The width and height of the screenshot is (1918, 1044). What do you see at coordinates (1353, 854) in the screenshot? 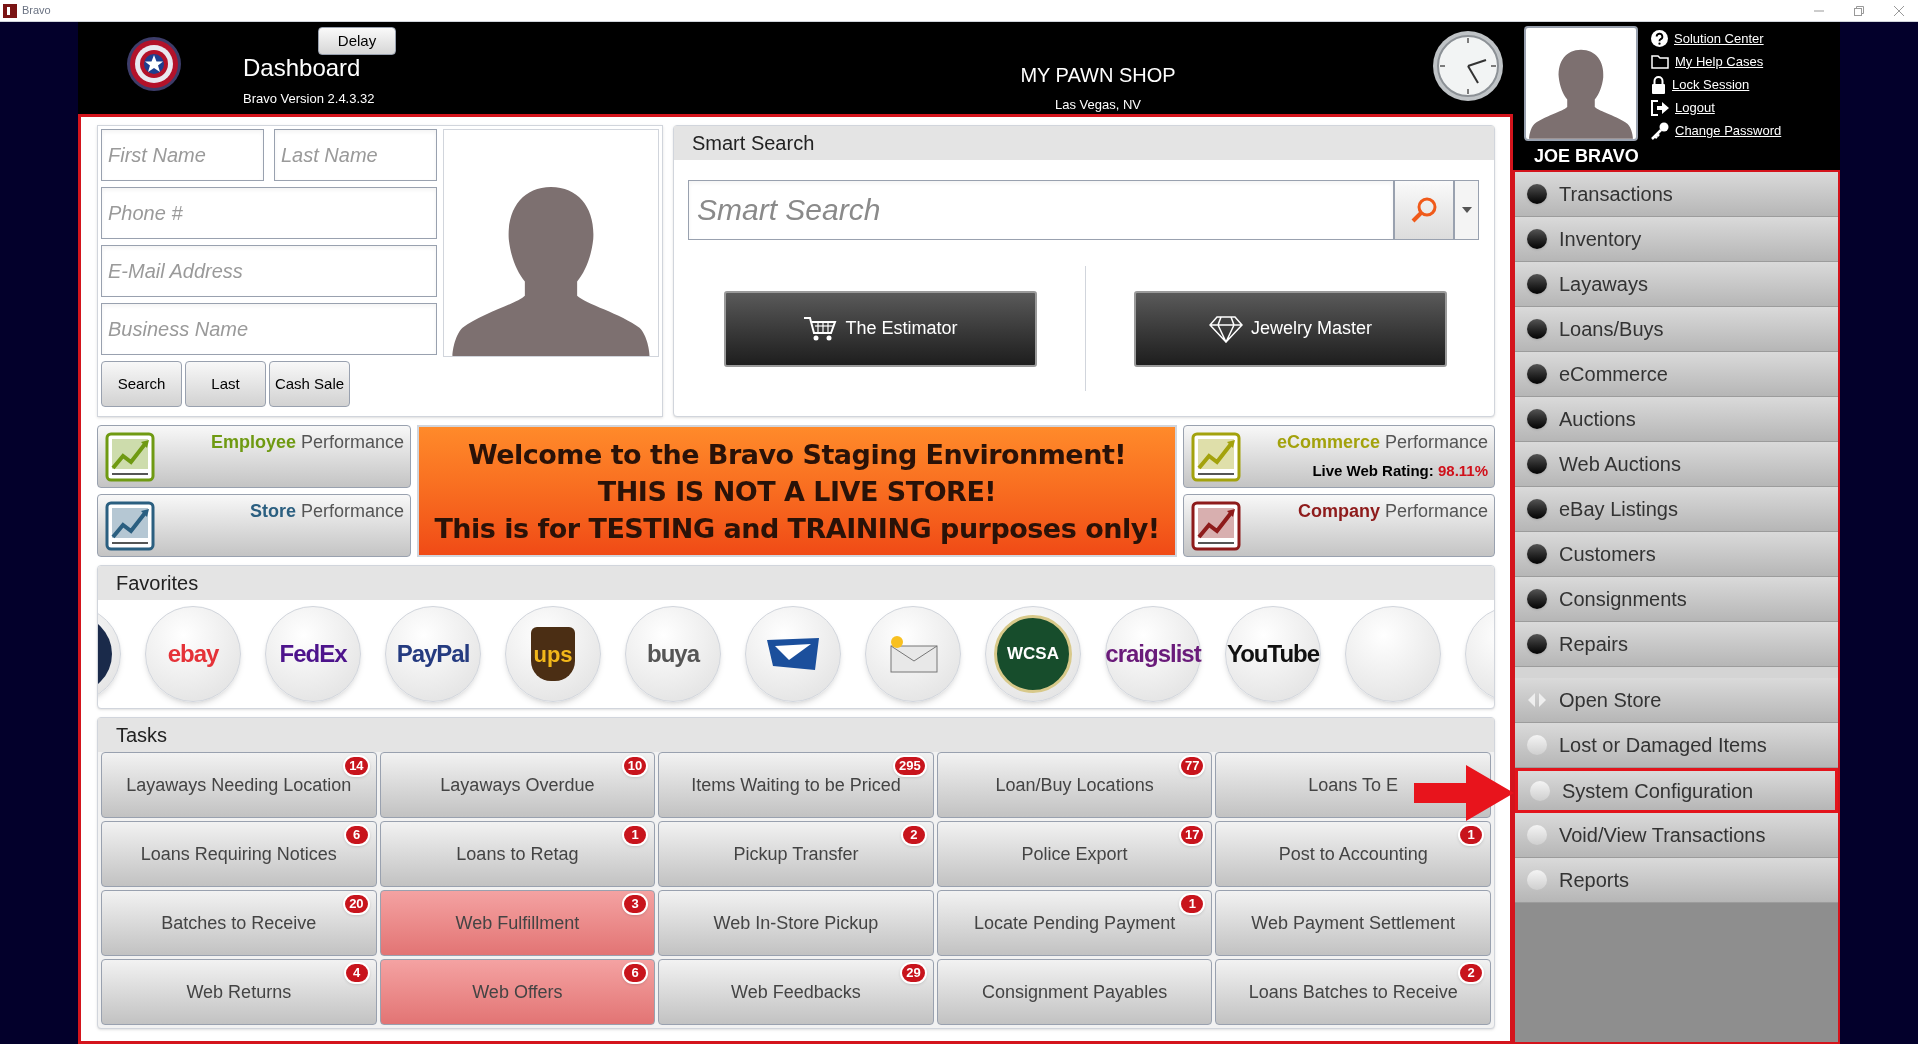
I see `task-button: Post to Accounting 1` at bounding box center [1353, 854].